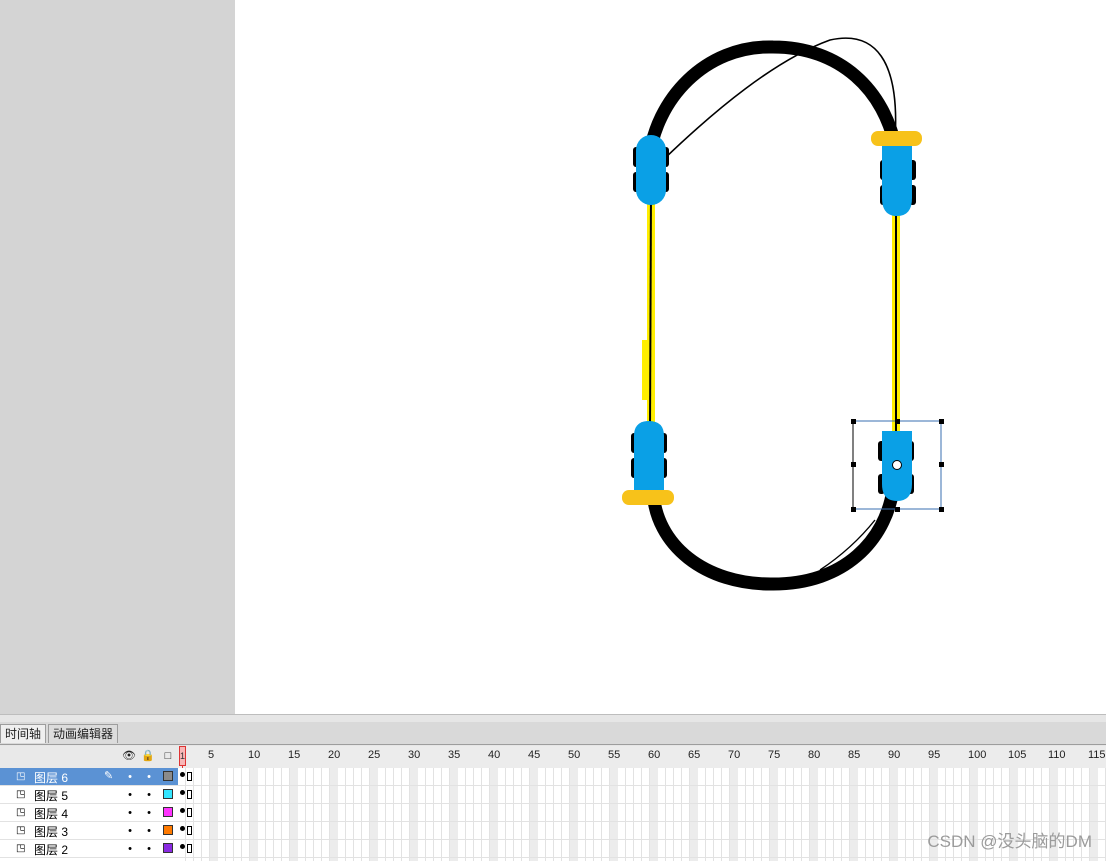 Image resolution: width=1106 pixels, height=861 pixels. What do you see at coordinates (779, 99) in the screenshot?
I see `motion-guide-path` at bounding box center [779, 99].